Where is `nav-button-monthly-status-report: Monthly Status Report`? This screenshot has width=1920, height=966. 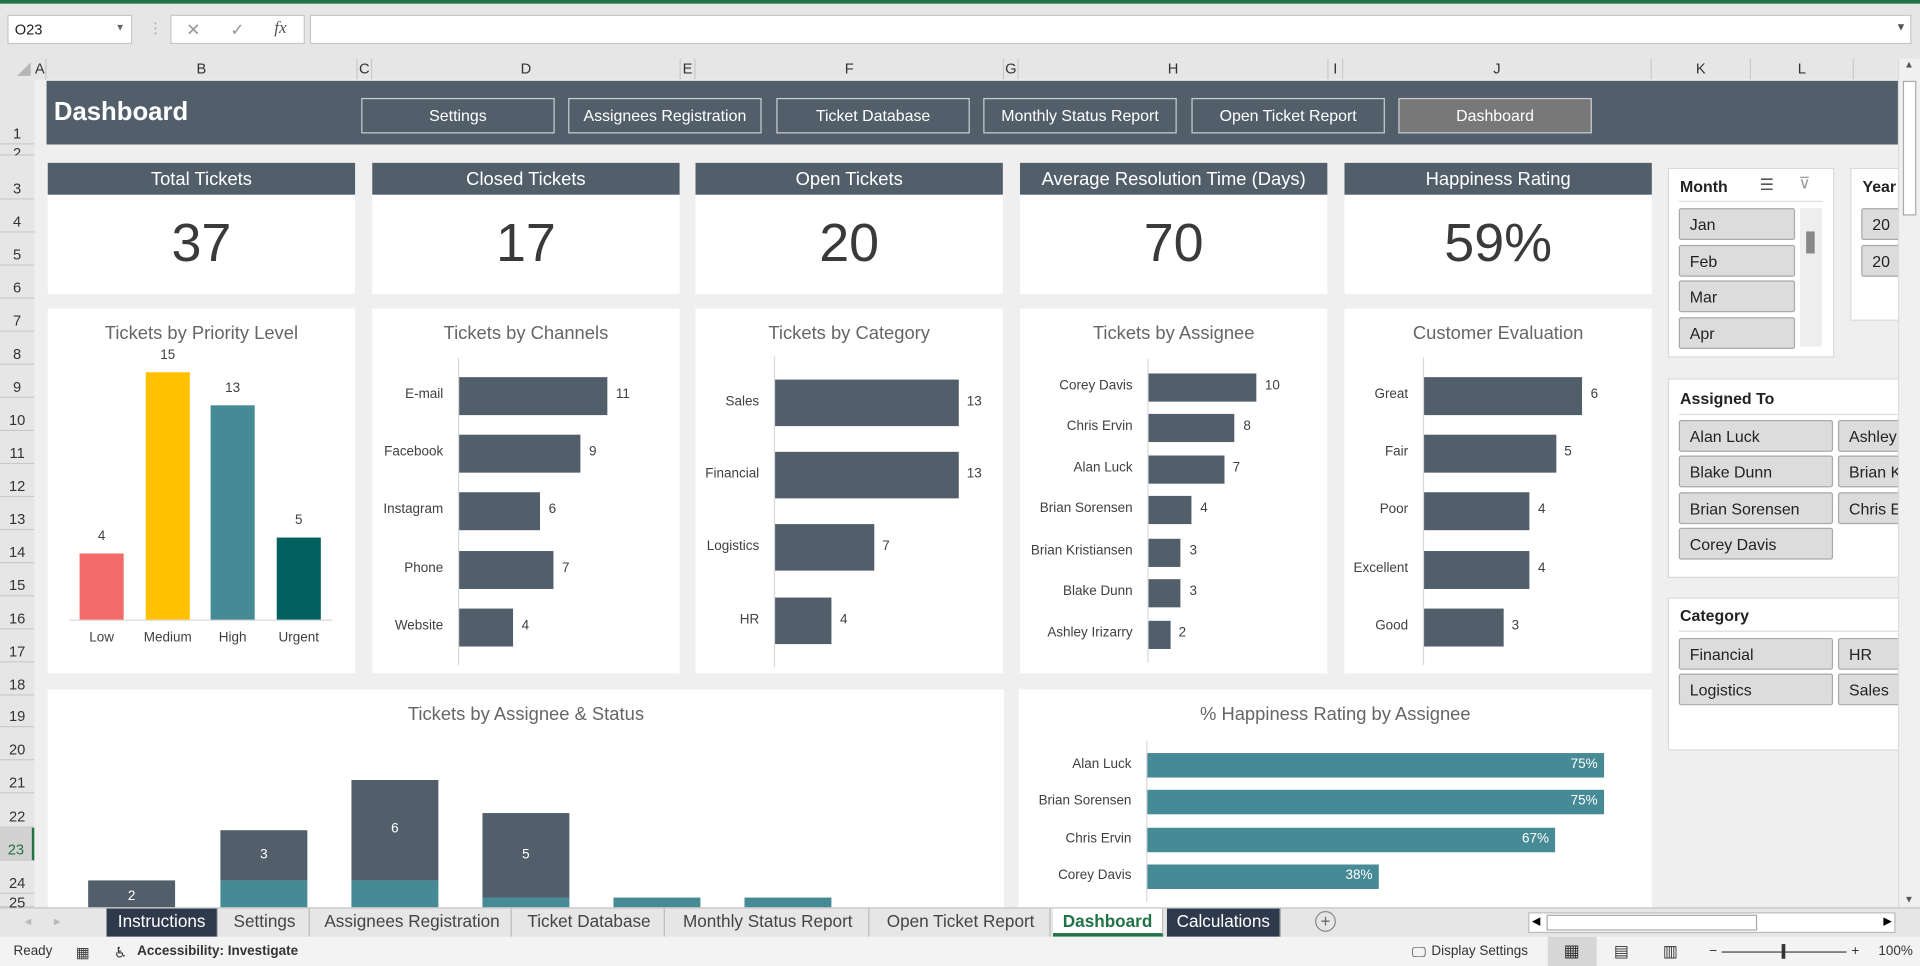 nav-button-monthly-status-report: Monthly Status Report is located at coordinates (1080, 115).